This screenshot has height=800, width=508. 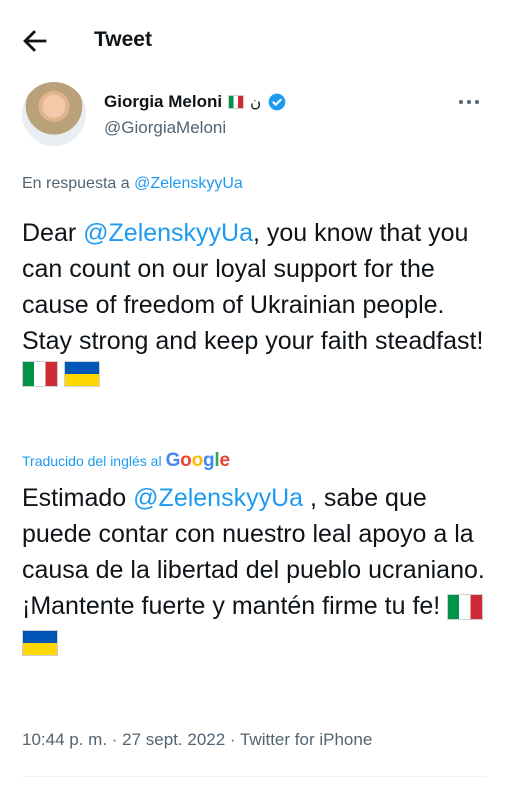 I want to click on verified-badge-icon, so click(x=277, y=102).